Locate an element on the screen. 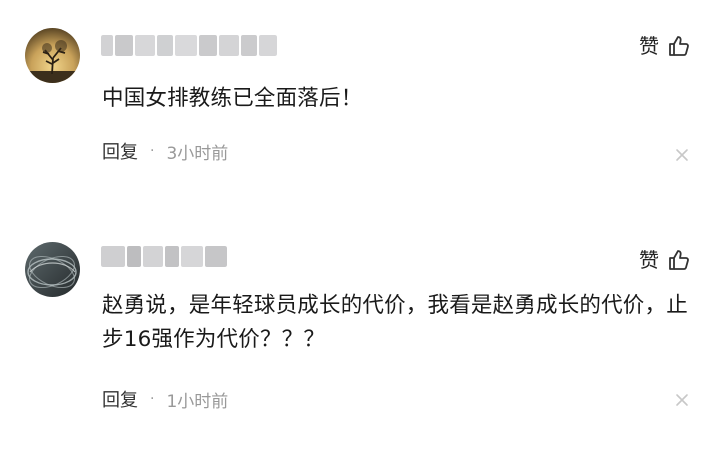  comment-text: 中国女排教练已全面落后！ is located at coordinates (232, 98).